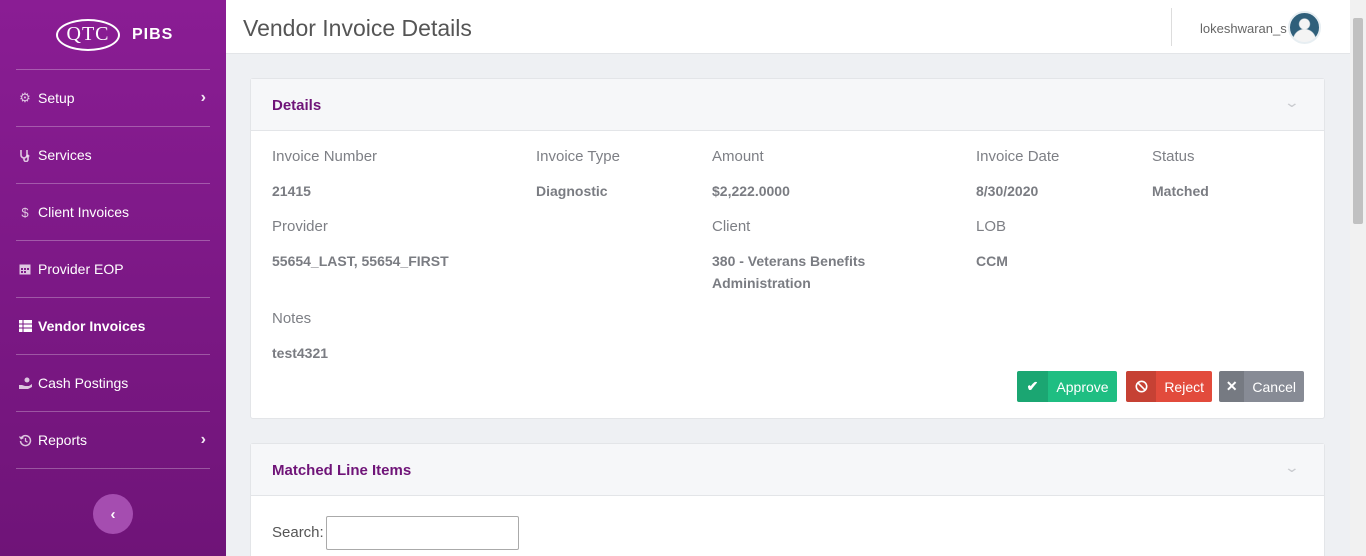  Describe the element at coordinates (25, 383) in the screenshot. I see `hand-coin-icon` at that location.